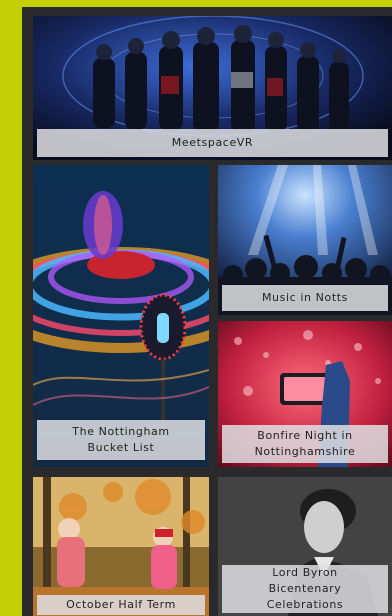  What do you see at coordinates (121, 546) in the screenshot?
I see `tile-october-half-term: October Half Term` at bounding box center [121, 546].